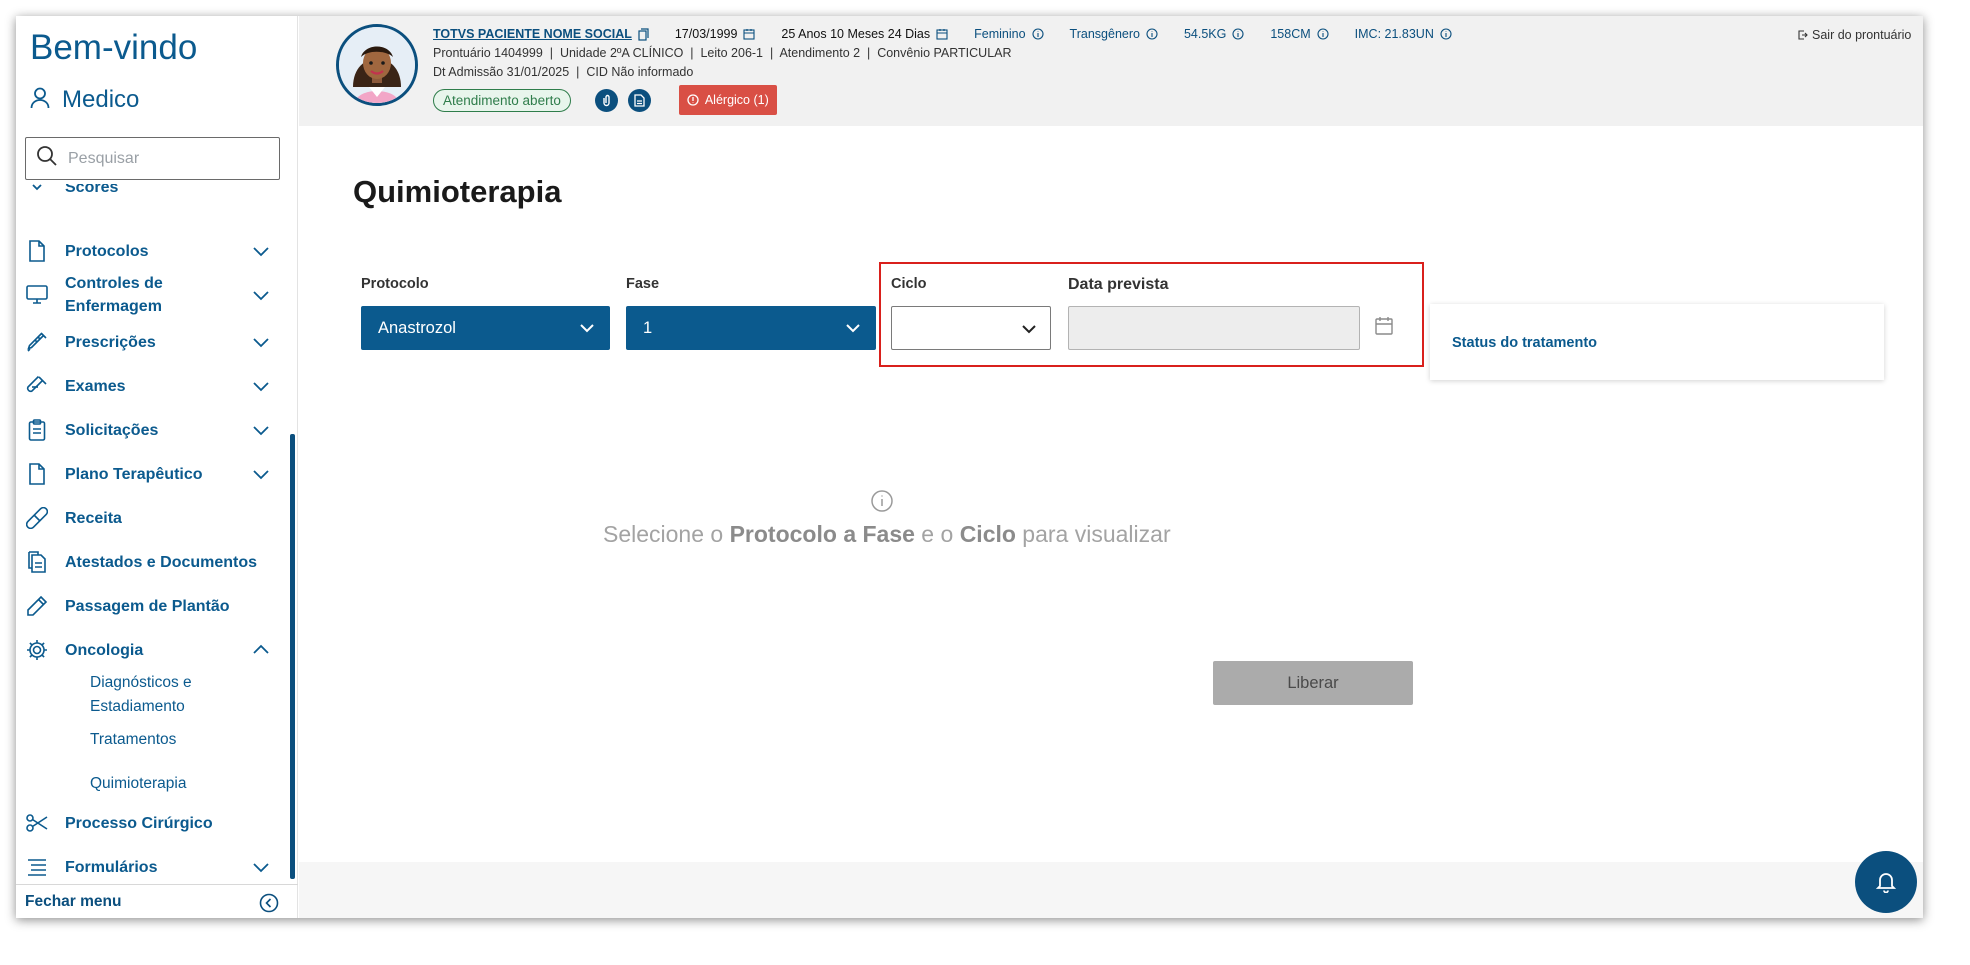 The height and width of the screenshot is (965, 1970). Describe the element at coordinates (153, 193) in the screenshot. I see `sidebar-item-scores: Scores` at that location.